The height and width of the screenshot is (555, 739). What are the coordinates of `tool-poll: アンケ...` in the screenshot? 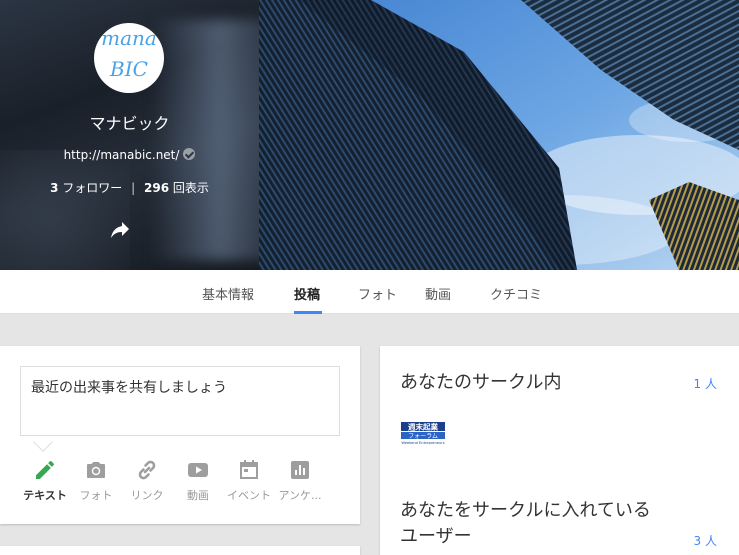 It's located at (300, 480).